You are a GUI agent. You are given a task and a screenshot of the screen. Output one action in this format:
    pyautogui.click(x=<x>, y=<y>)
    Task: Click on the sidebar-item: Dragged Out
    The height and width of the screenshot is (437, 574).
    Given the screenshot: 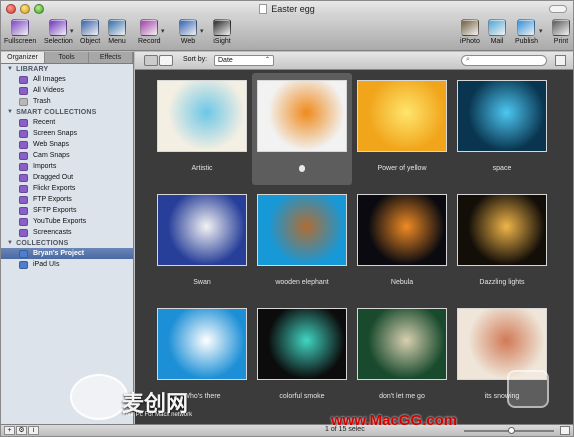 What is the action you would take?
    pyautogui.click(x=67, y=177)
    